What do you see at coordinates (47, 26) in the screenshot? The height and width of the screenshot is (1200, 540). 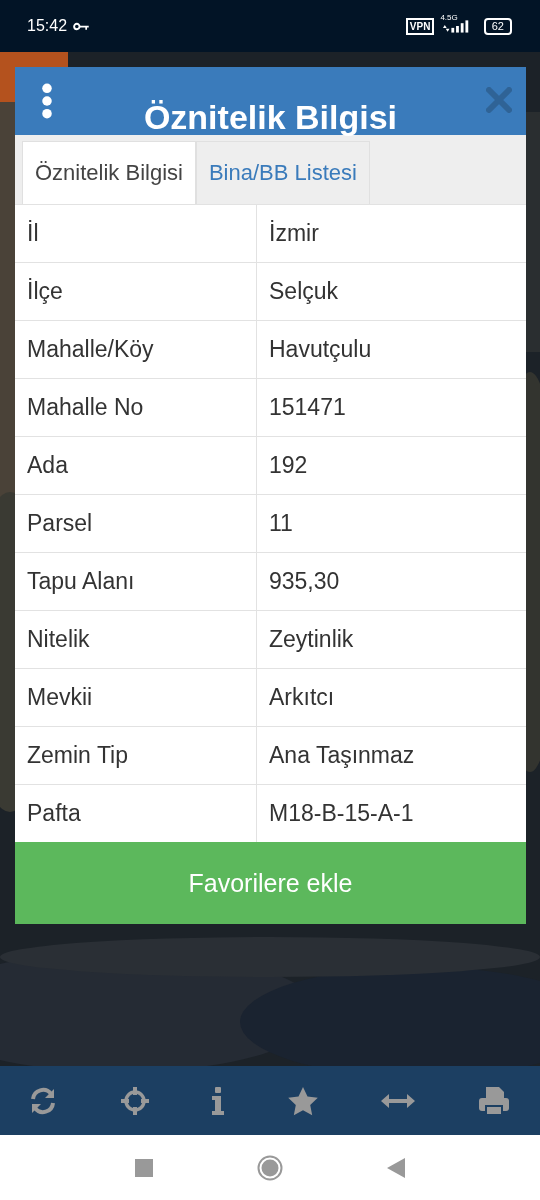 I see `status-time: 15:42` at bounding box center [47, 26].